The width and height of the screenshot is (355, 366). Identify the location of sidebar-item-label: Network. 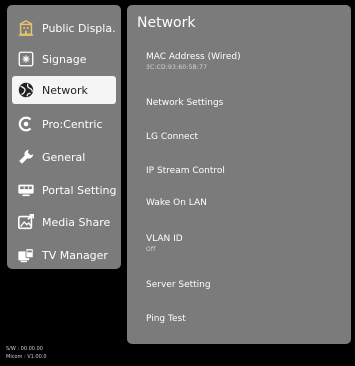
(65, 90).